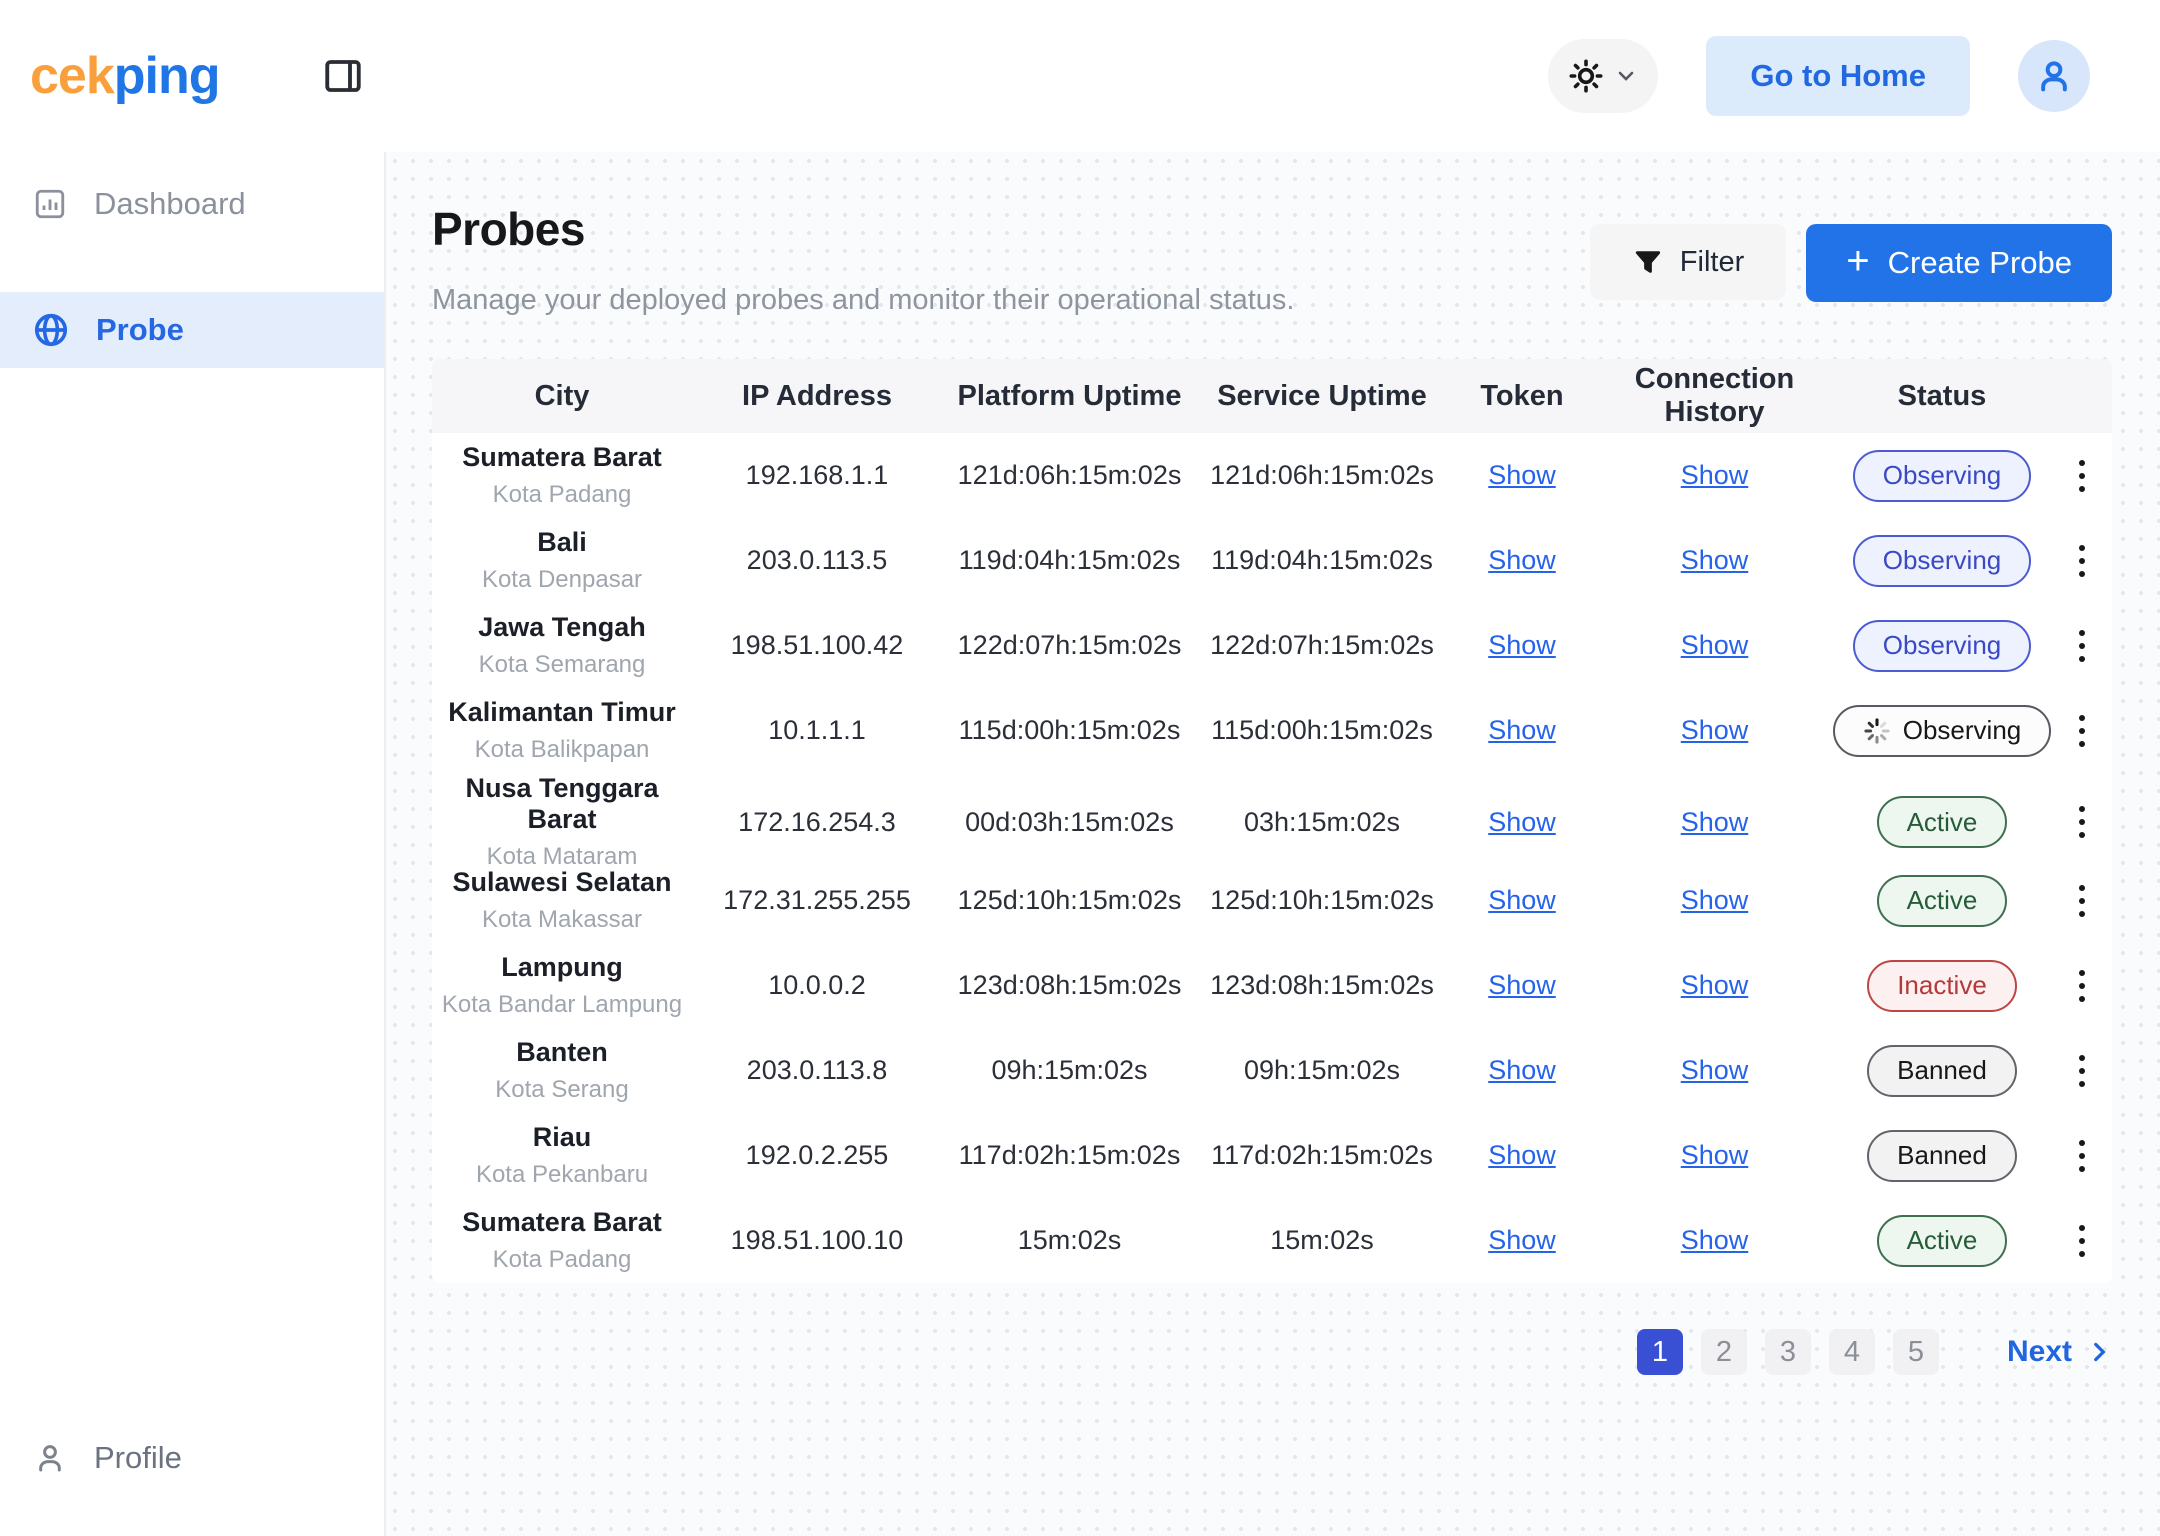  I want to click on sidebar-toggle-button, so click(343, 76).